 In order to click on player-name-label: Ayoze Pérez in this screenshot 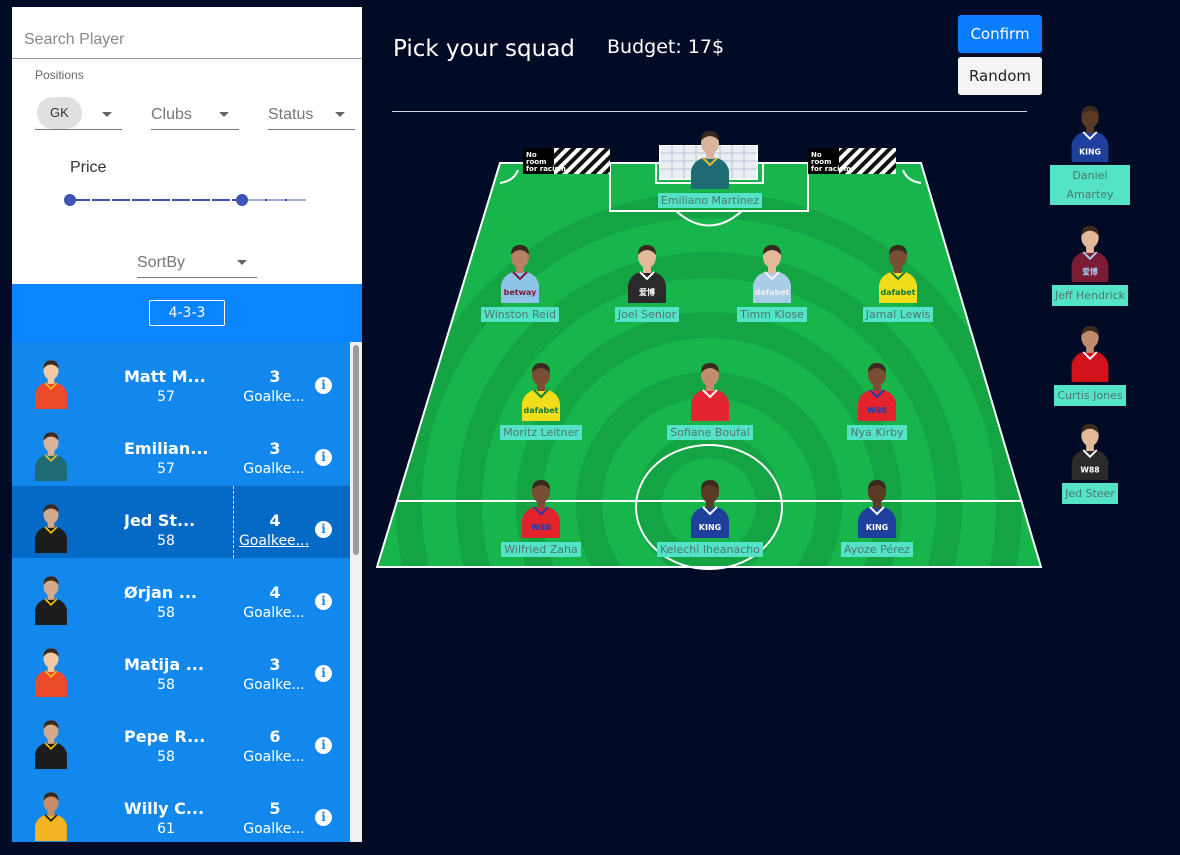, I will do `click(877, 549)`.